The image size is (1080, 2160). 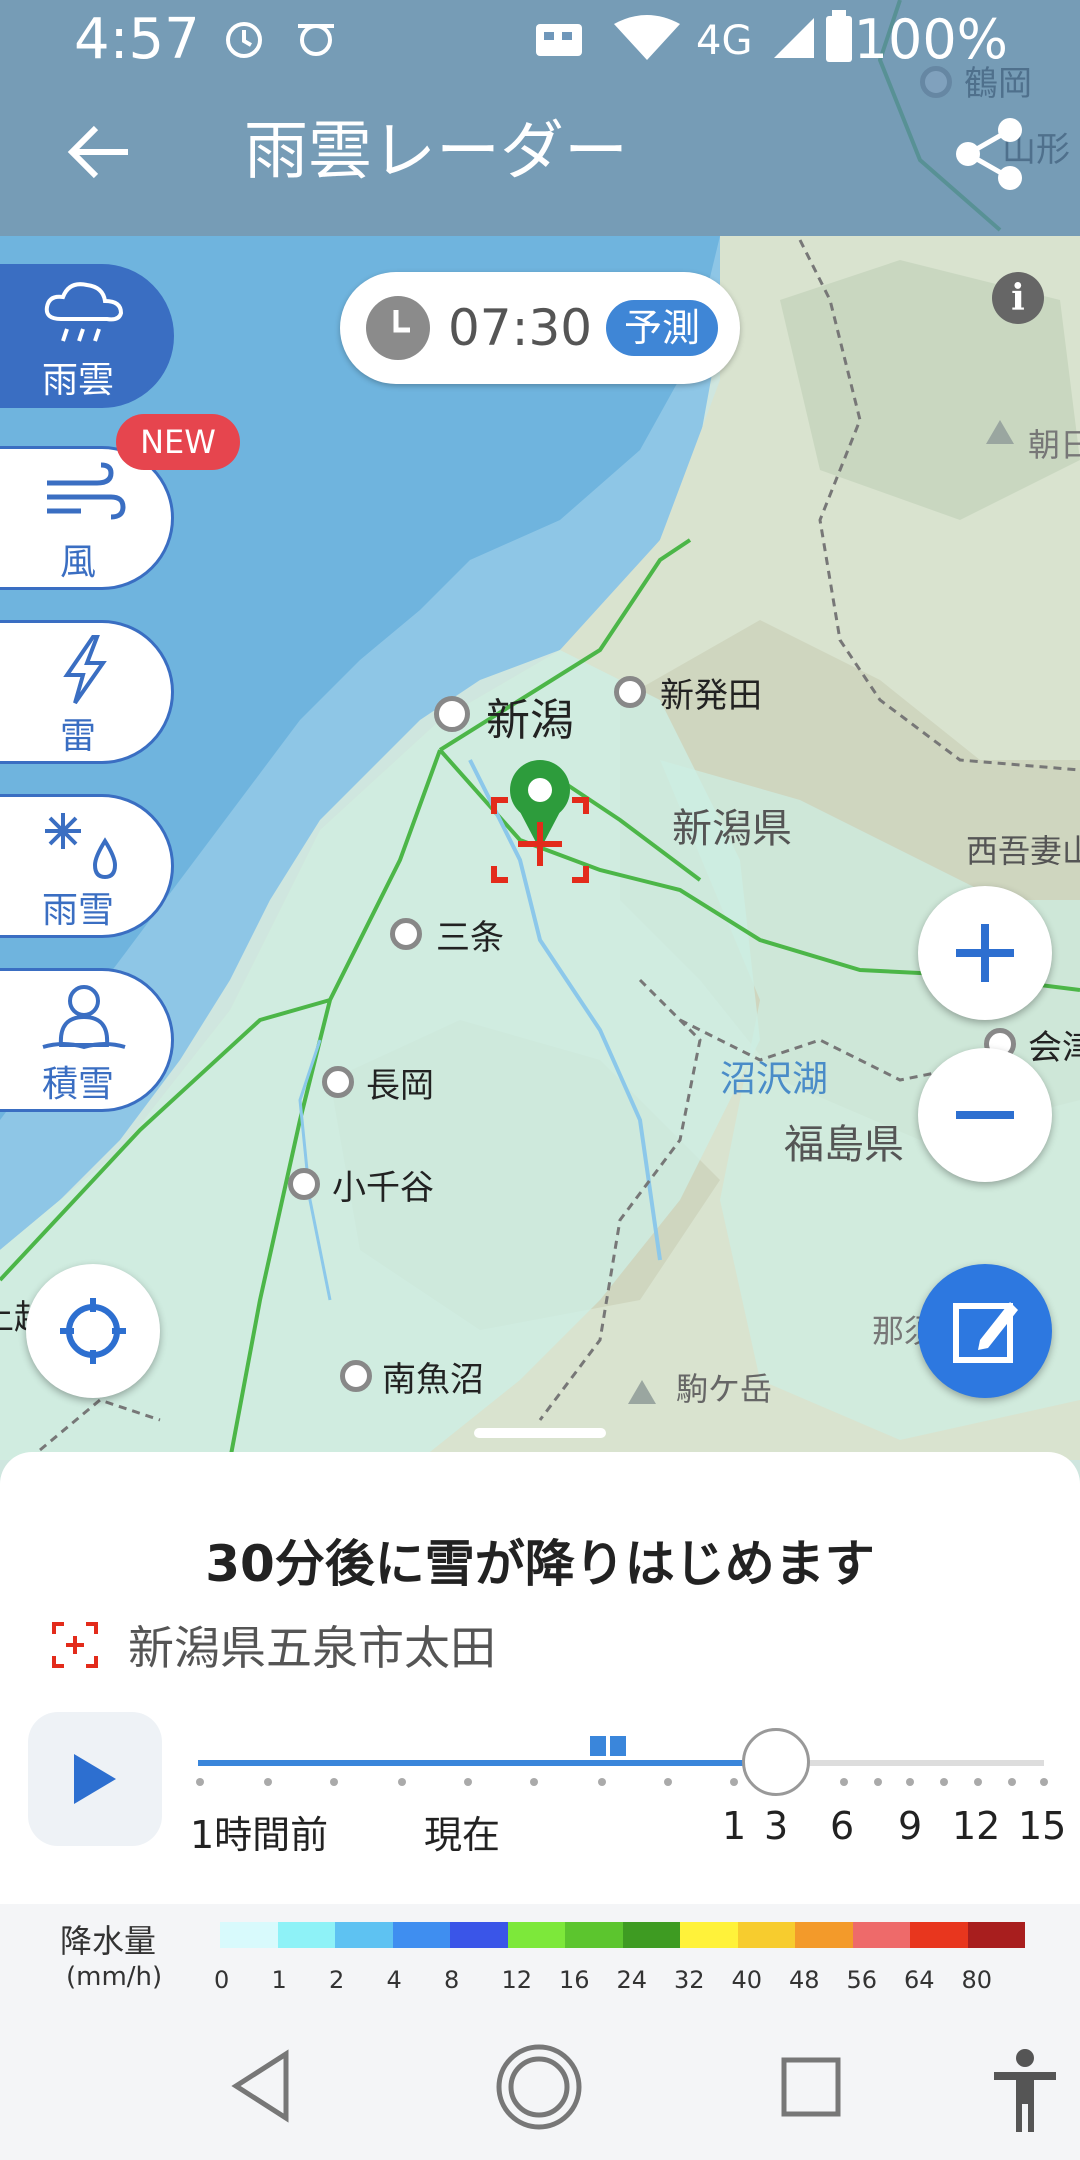 I want to click on timeline-track, so click(x=621, y=1763).